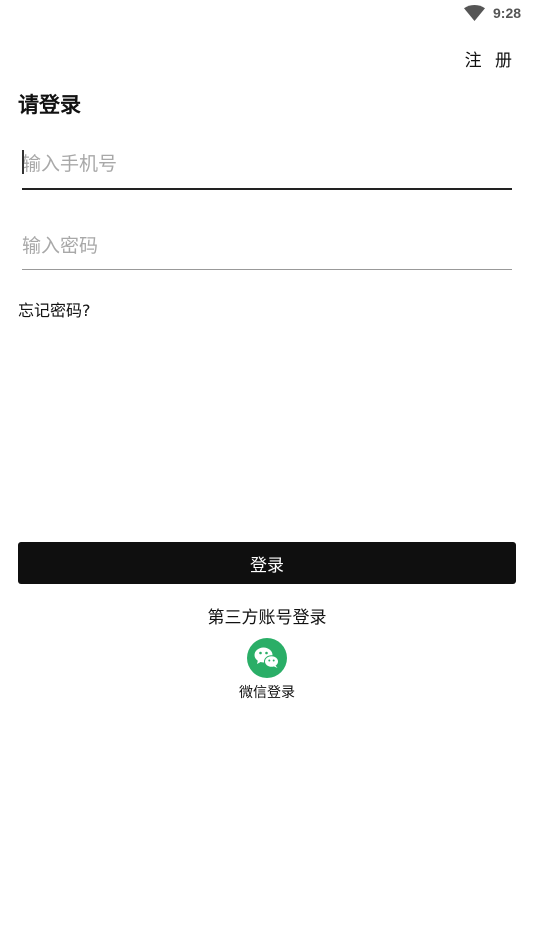  I want to click on text-caret, so click(23, 162).